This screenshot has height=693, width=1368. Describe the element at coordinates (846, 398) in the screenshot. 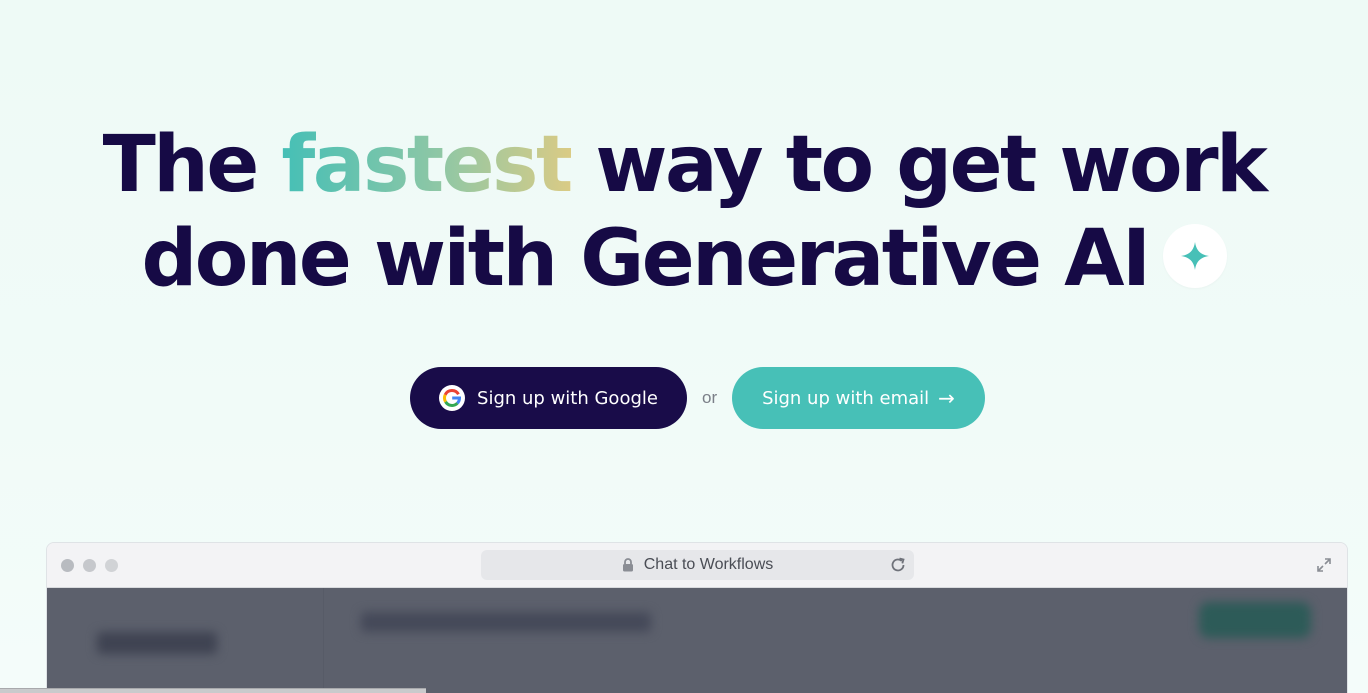

I see `email-button-label: Sign up with email` at that location.